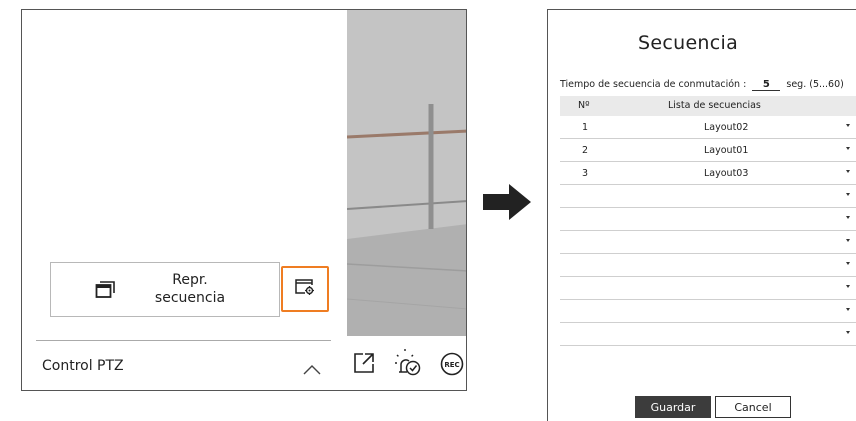 This screenshot has width=856, height=421. Describe the element at coordinates (585, 127) in the screenshot. I see `row-number: 1` at that location.